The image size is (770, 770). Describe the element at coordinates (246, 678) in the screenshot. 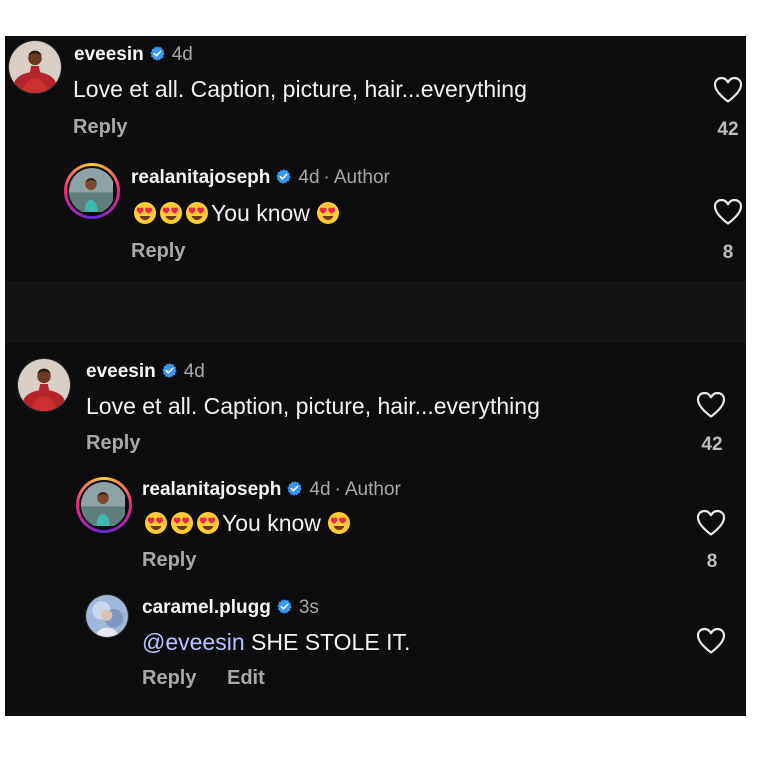

I see `edit-button: Edit` at that location.